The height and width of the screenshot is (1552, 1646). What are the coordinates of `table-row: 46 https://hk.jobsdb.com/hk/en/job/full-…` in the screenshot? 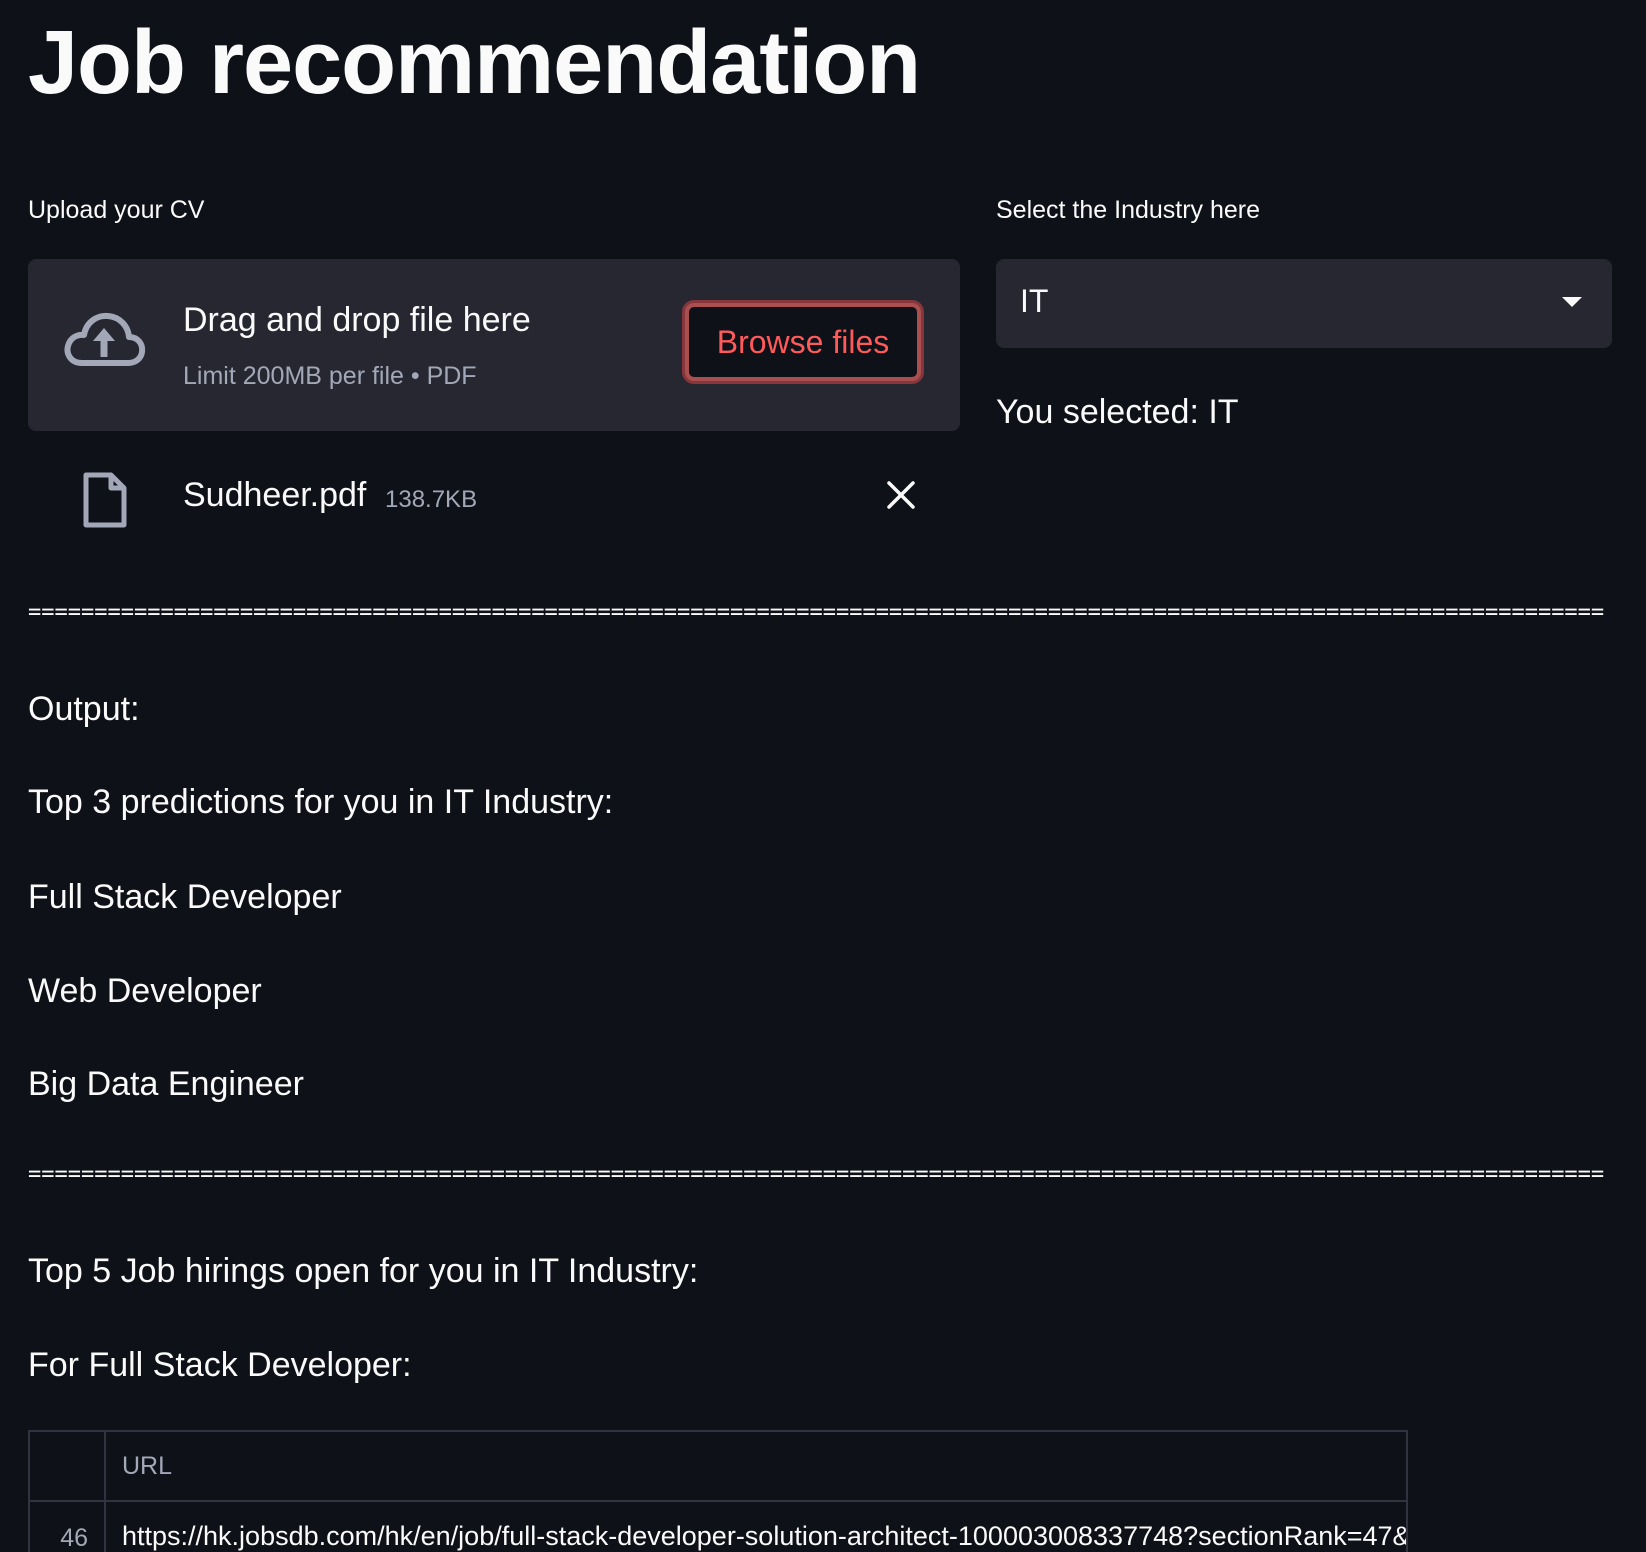 It's located at (718, 1527).